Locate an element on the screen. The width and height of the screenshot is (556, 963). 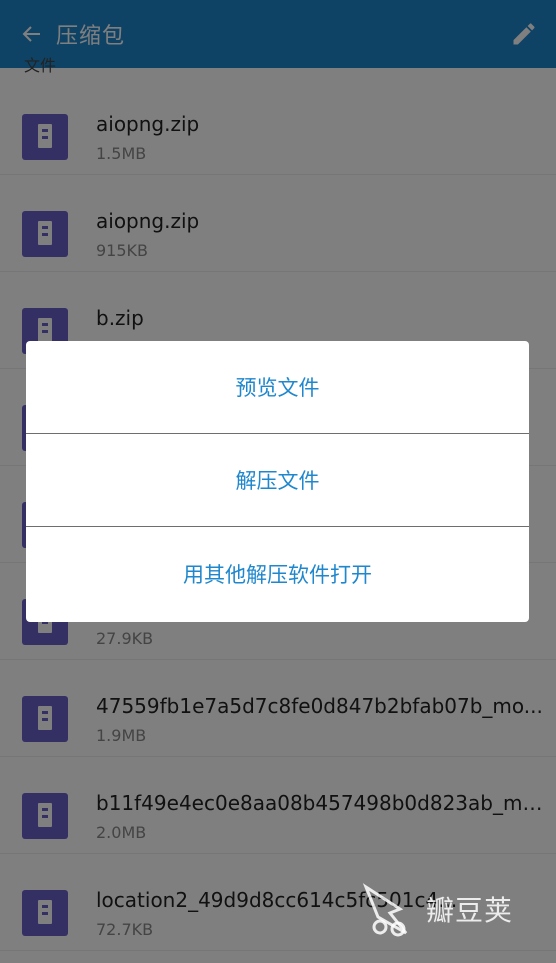
extract-file-button: 解压文件 is located at coordinates (277, 480).